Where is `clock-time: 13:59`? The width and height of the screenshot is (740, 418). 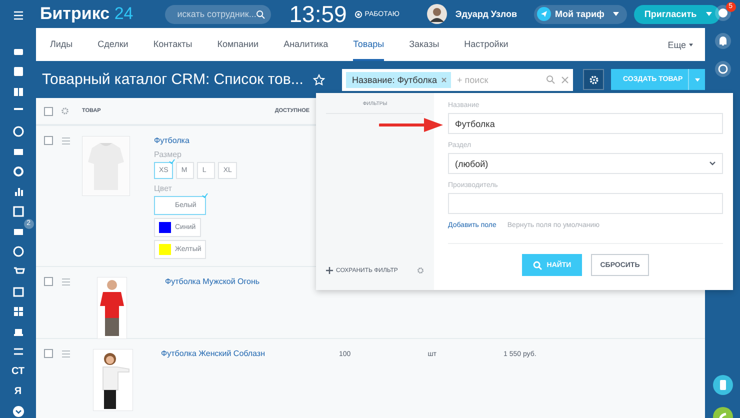
clock-time: 13:59 is located at coordinates (318, 14).